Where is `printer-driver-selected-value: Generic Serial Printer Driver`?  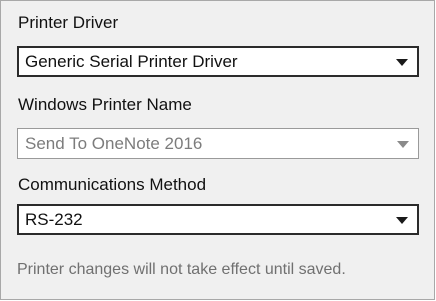
printer-driver-selected-value: Generic Serial Printer Driver is located at coordinates (131, 61).